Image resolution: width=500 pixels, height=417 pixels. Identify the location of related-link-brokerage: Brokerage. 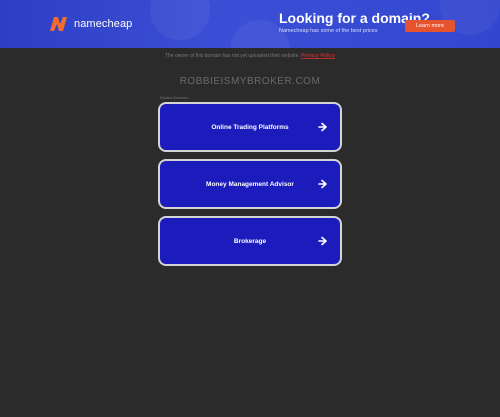
(250, 241).